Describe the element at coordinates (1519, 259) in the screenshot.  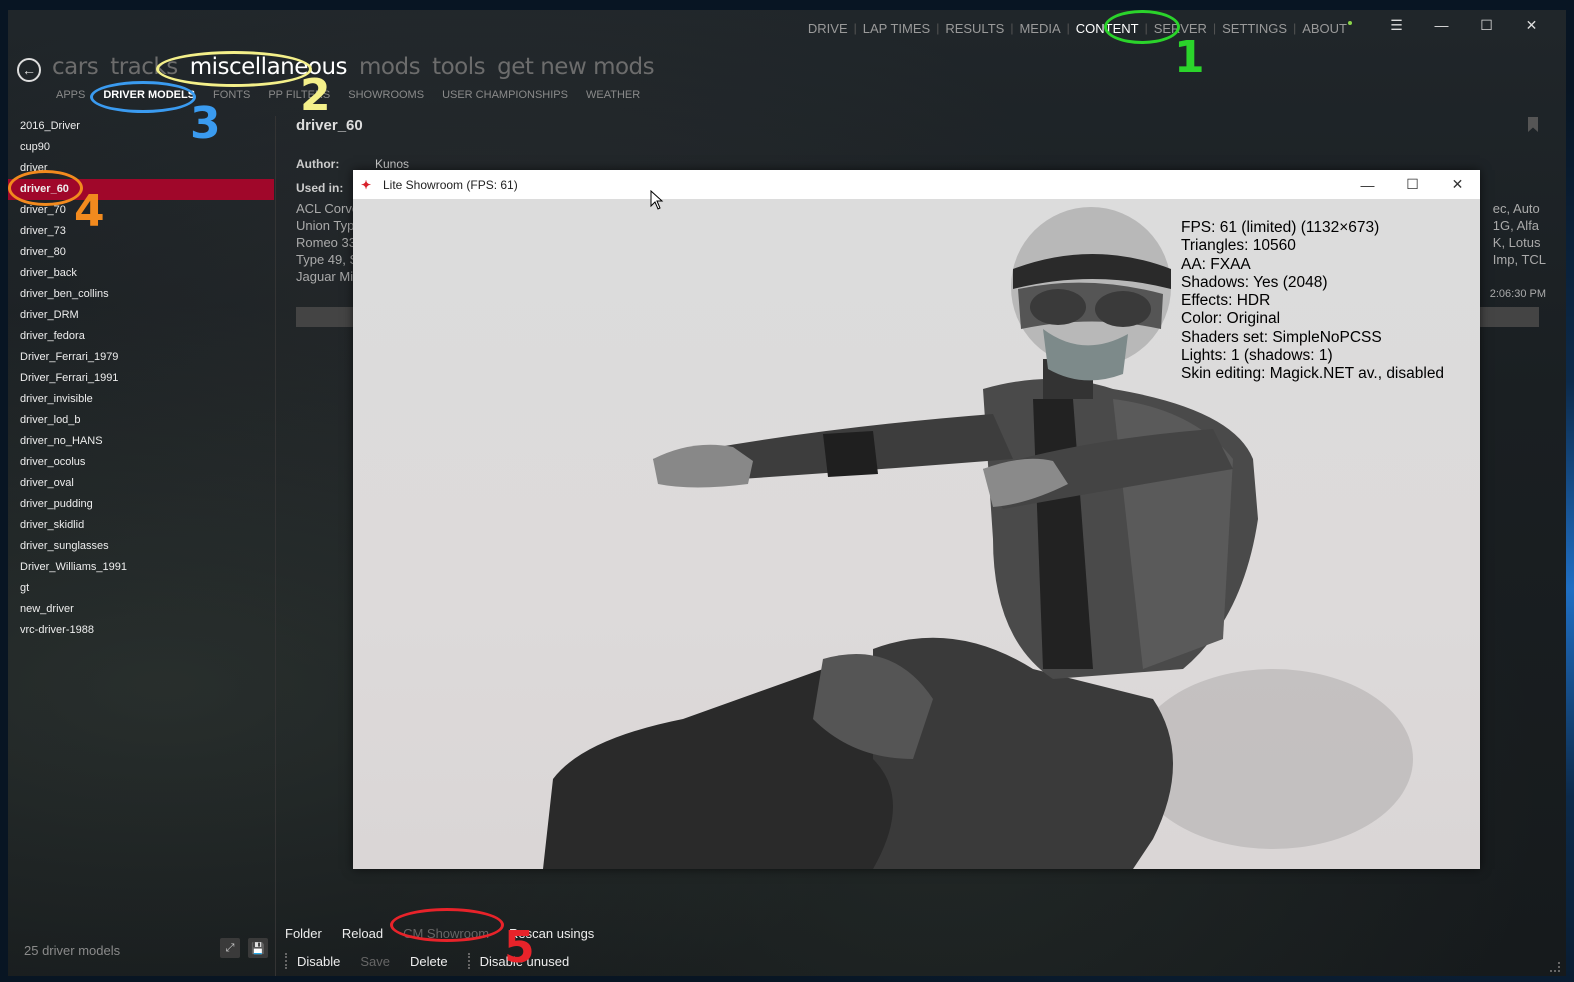
I see `used-in-line: Imp, TCL` at that location.